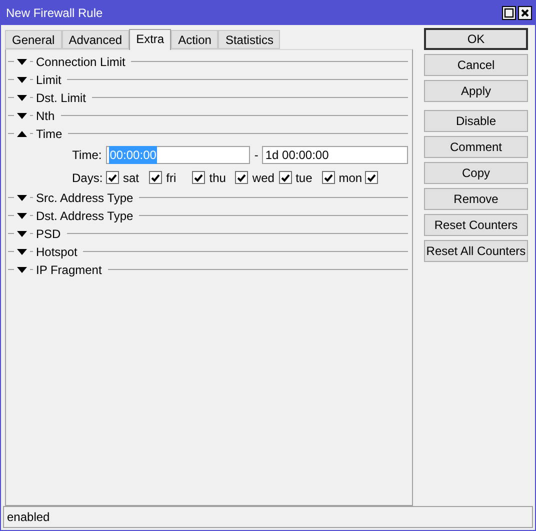  What do you see at coordinates (304, 178) in the screenshot?
I see `checkbox-label: tue` at bounding box center [304, 178].